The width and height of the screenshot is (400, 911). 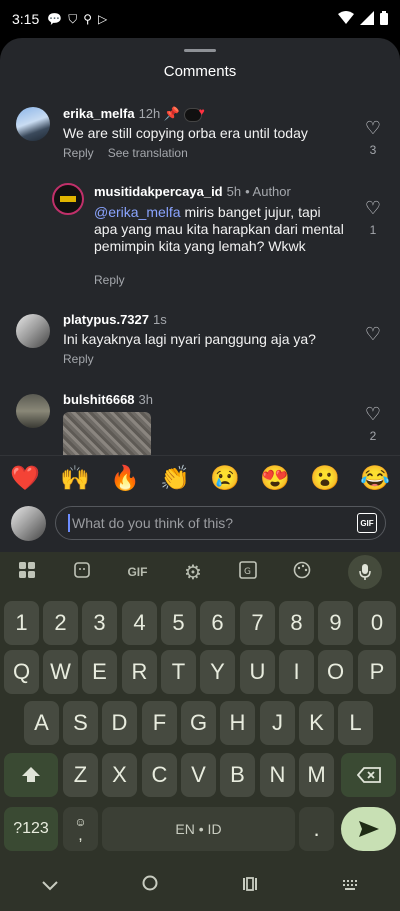 I want to click on pin-icon: 📌, so click(x=172, y=113).